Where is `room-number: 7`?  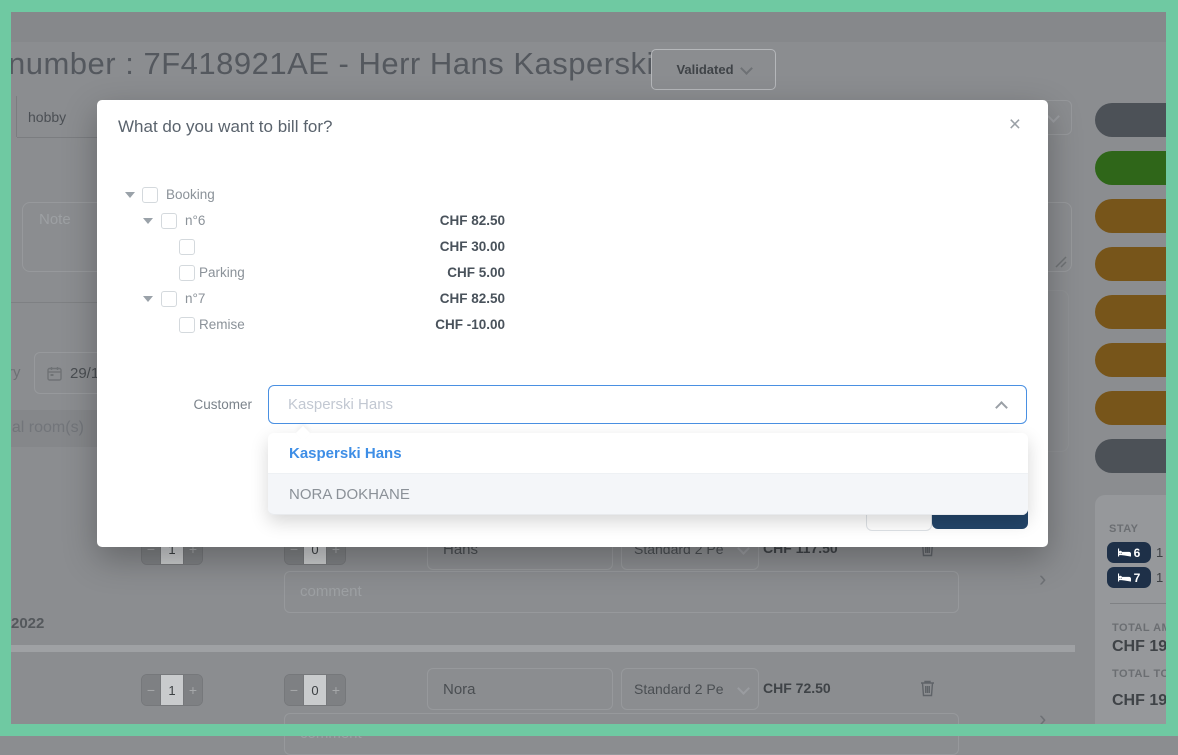
room-number: 7 is located at coordinates (1137, 577).